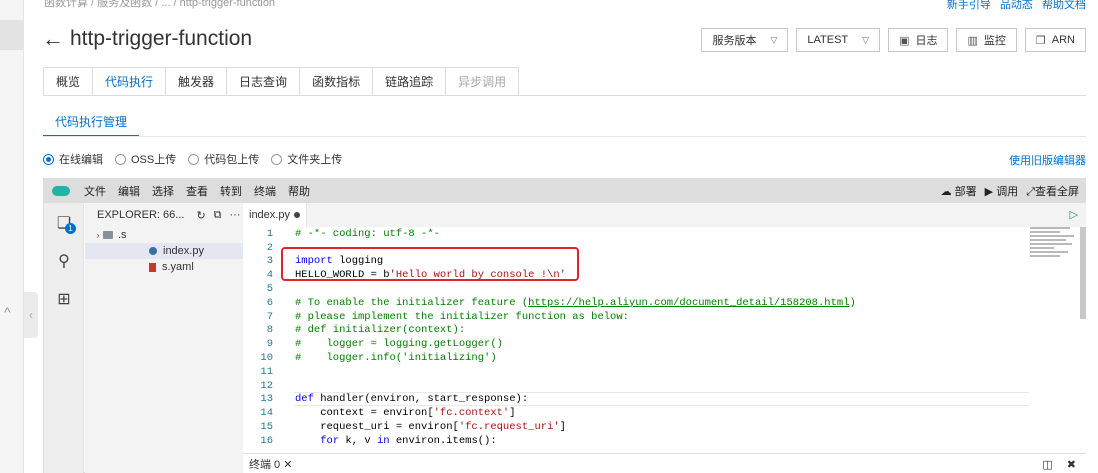 This screenshot has width=1098, height=473. What do you see at coordinates (1047, 160) in the screenshot?
I see `old-editor-link: 使用旧版编辑器` at bounding box center [1047, 160].